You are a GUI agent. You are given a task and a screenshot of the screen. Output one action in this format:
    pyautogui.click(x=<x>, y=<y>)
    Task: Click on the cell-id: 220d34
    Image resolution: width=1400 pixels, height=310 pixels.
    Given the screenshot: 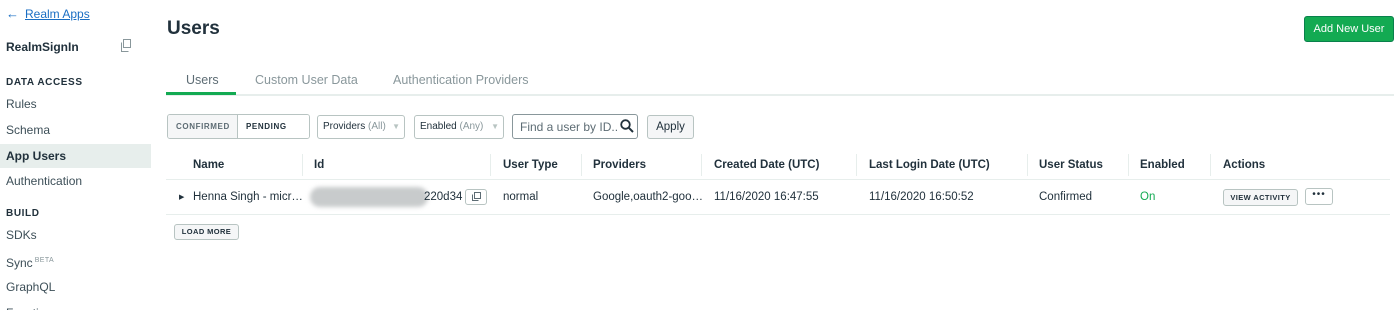 What is the action you would take?
    pyautogui.click(x=443, y=197)
    